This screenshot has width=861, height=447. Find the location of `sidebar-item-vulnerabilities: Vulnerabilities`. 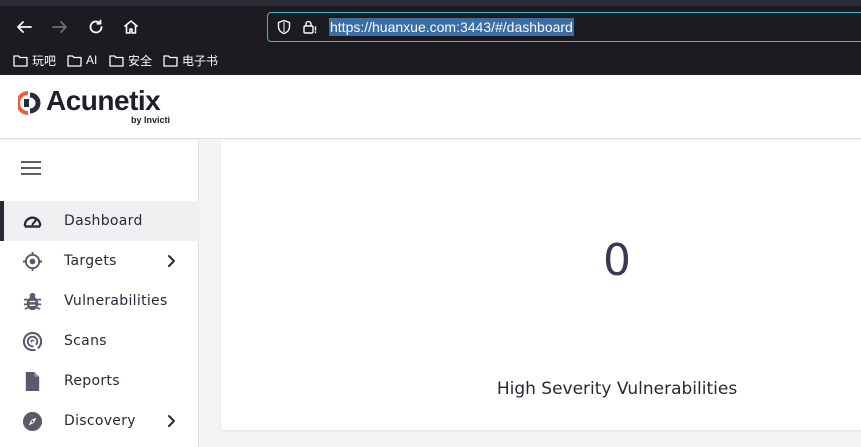

sidebar-item-vulnerabilities: Vulnerabilities is located at coordinates (99, 301).